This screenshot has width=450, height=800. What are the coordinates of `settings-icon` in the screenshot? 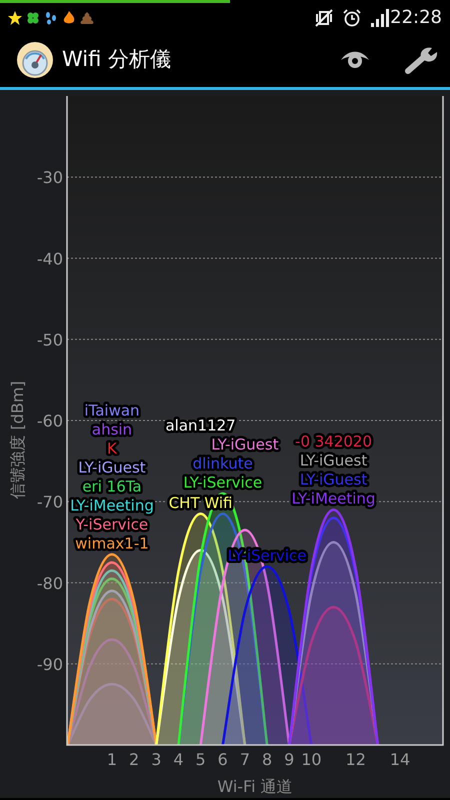 It's located at (422, 59).